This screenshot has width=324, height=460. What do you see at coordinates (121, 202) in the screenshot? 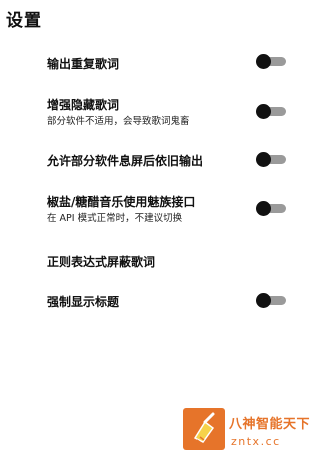
I see `setting-title: 椒盐/糖醋音乐使用魅族接口` at bounding box center [121, 202].